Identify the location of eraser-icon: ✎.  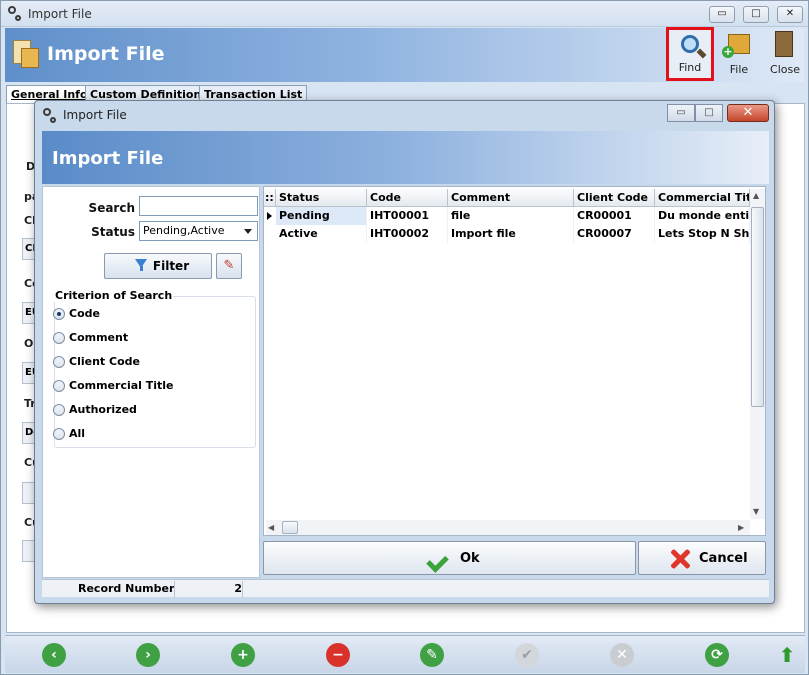
(229, 265).